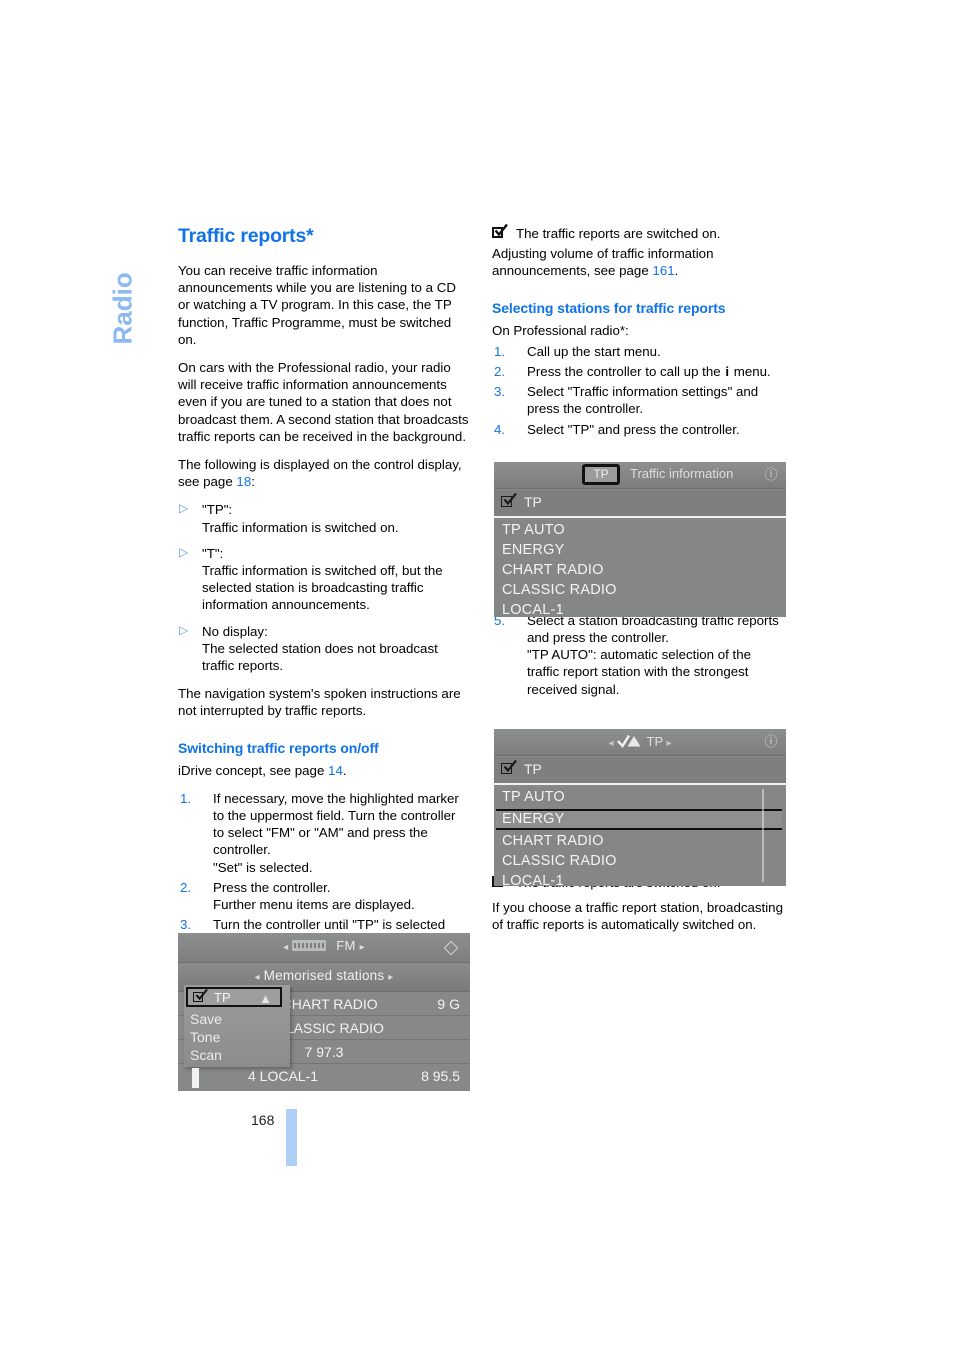 Image resolution: width=954 pixels, height=1351 pixels. What do you see at coordinates (278, 747) in the screenshot?
I see `section-heading-switching: Switching traffic reports on/off` at bounding box center [278, 747].